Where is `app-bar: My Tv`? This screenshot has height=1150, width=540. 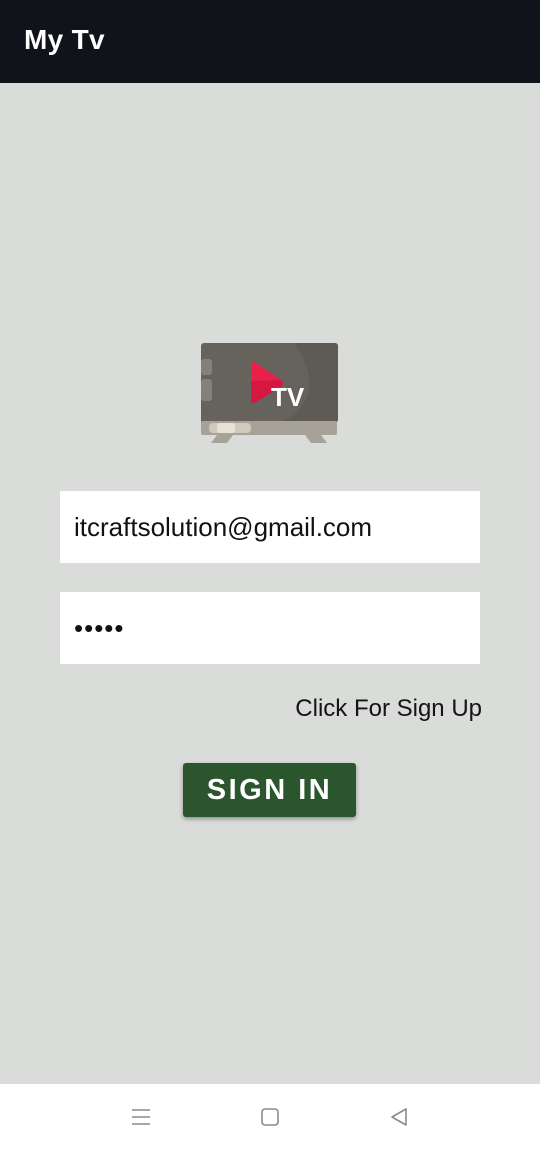 app-bar: My Tv is located at coordinates (270, 41).